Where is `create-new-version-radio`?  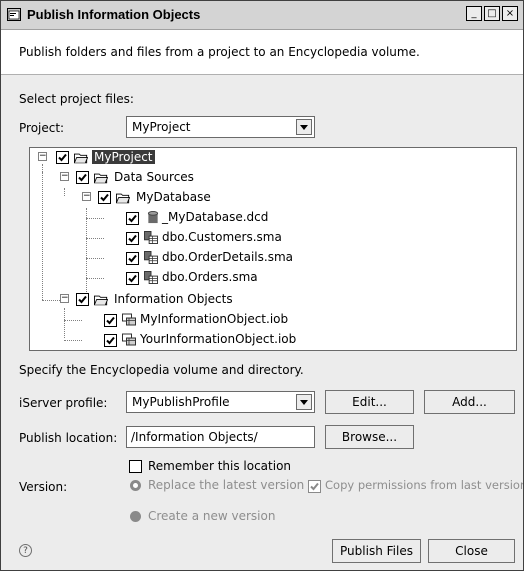 create-new-version-radio is located at coordinates (135, 516).